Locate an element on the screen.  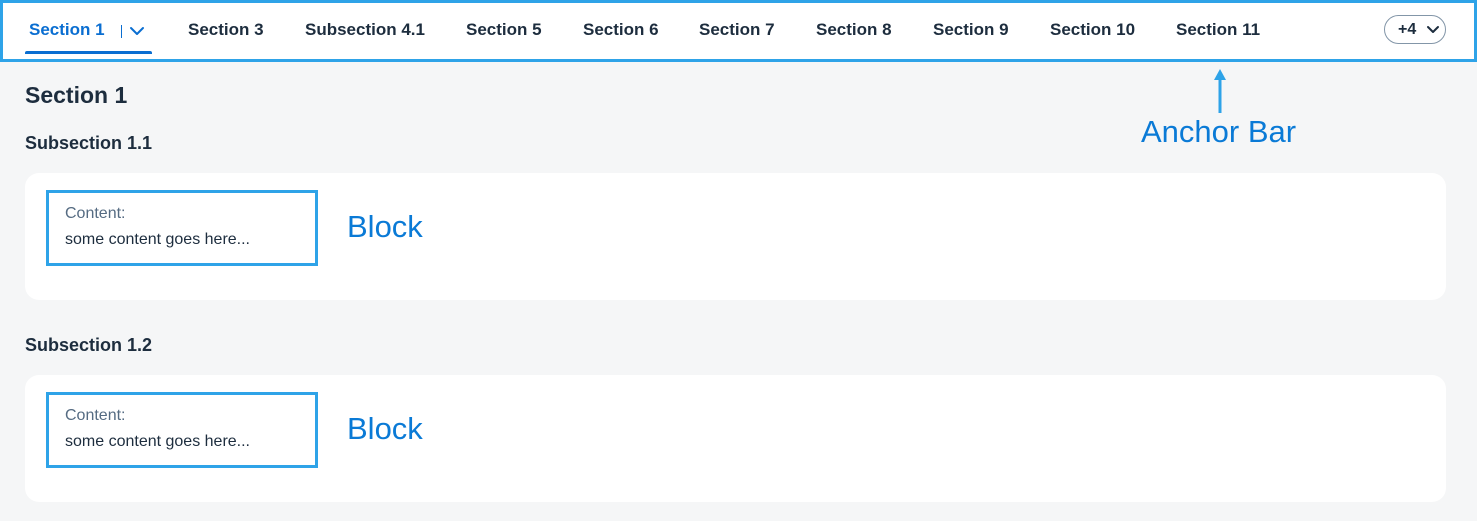
overflow-count: +4 is located at coordinates (1407, 29).